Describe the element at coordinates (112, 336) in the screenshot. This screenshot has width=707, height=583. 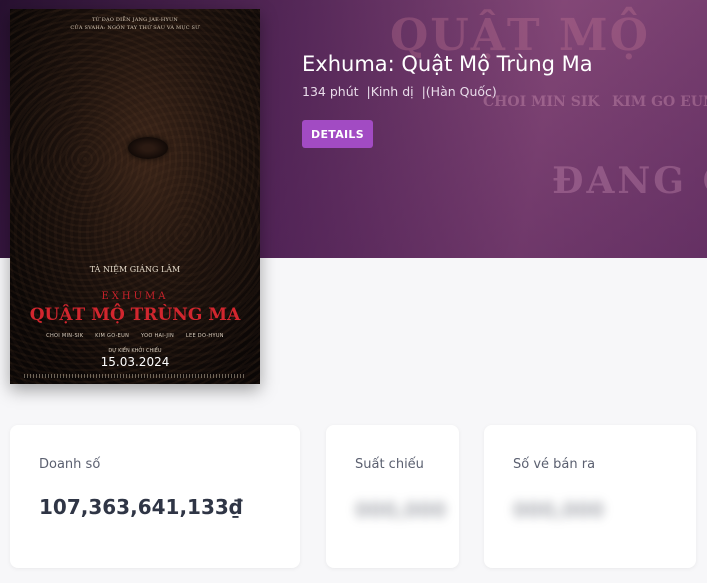
I see `poster-cast-member: KIM GO-EUN` at that location.